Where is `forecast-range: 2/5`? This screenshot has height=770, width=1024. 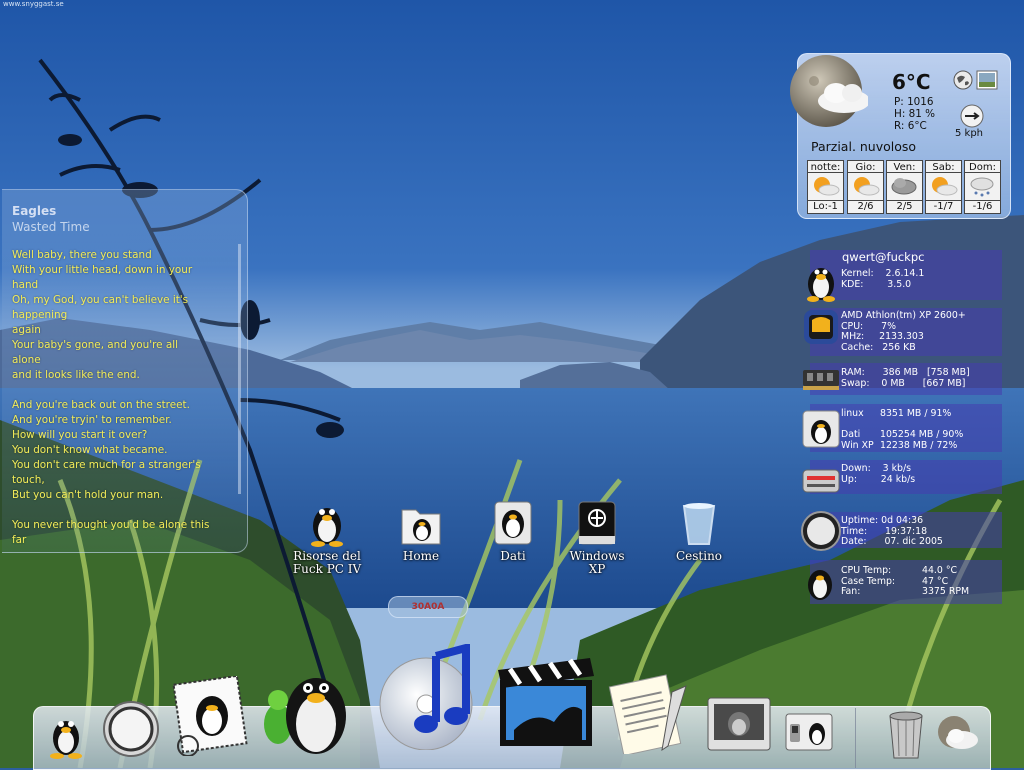 forecast-range: 2/5 is located at coordinates (904, 207).